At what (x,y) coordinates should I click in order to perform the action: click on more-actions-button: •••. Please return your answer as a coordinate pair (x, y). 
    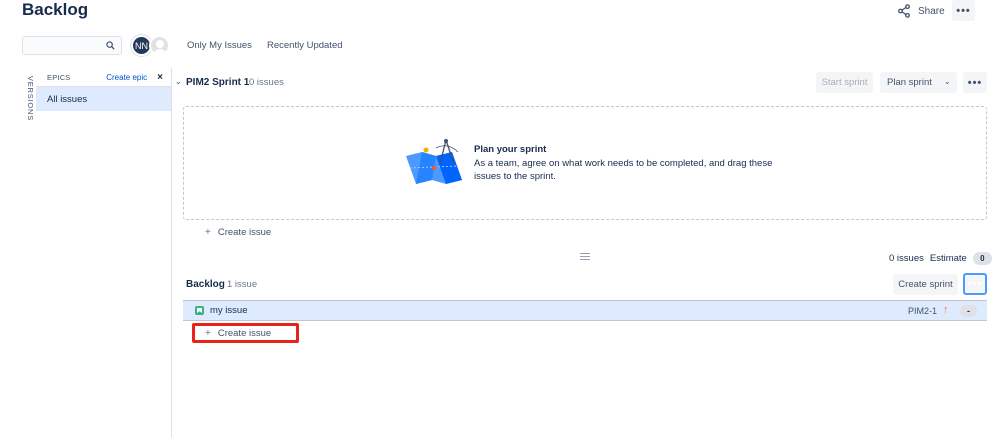
    Looking at the image, I should click on (963, 10).